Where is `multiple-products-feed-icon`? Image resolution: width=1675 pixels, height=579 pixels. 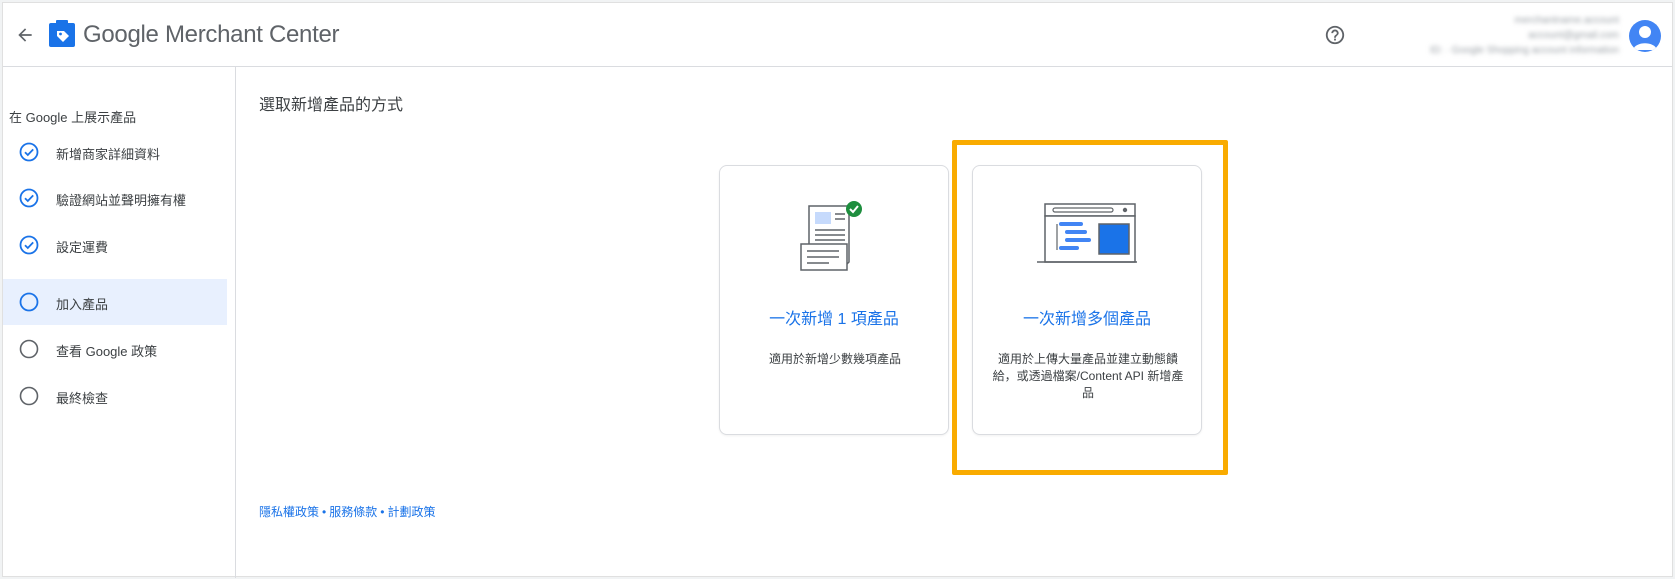
multiple-products-feed-icon is located at coordinates (1087, 233).